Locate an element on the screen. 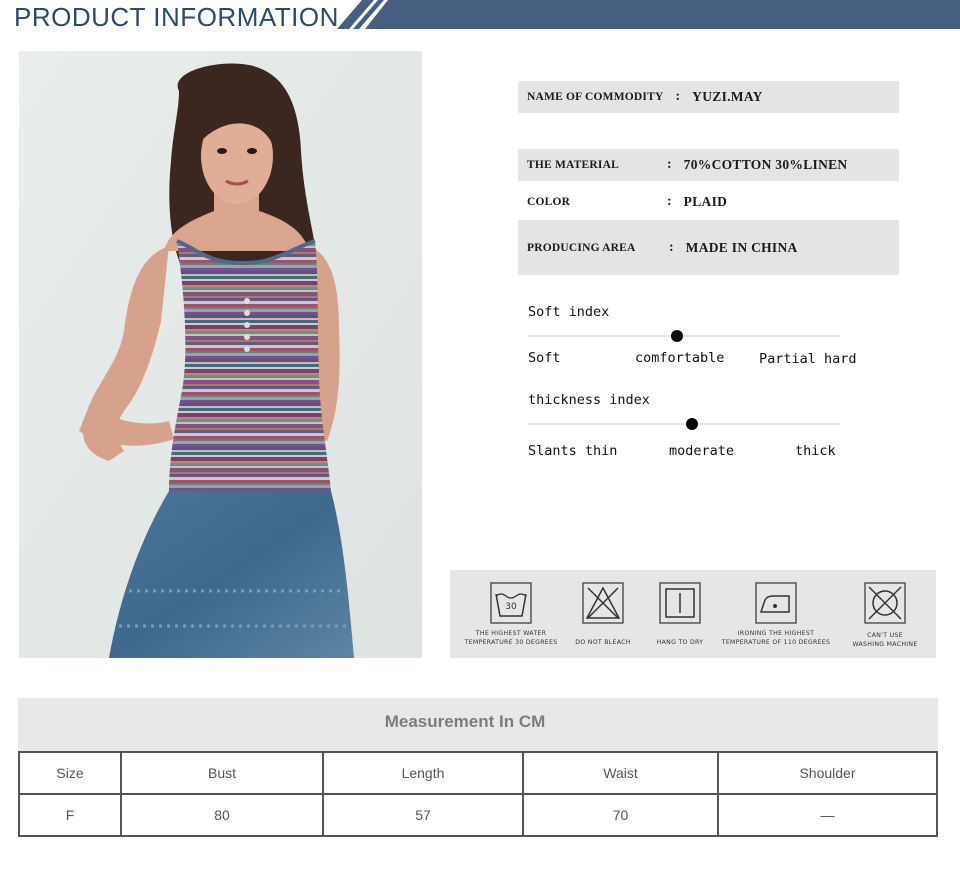 This screenshot has height=886, width=960. soft-index-scale is located at coordinates (684, 336).